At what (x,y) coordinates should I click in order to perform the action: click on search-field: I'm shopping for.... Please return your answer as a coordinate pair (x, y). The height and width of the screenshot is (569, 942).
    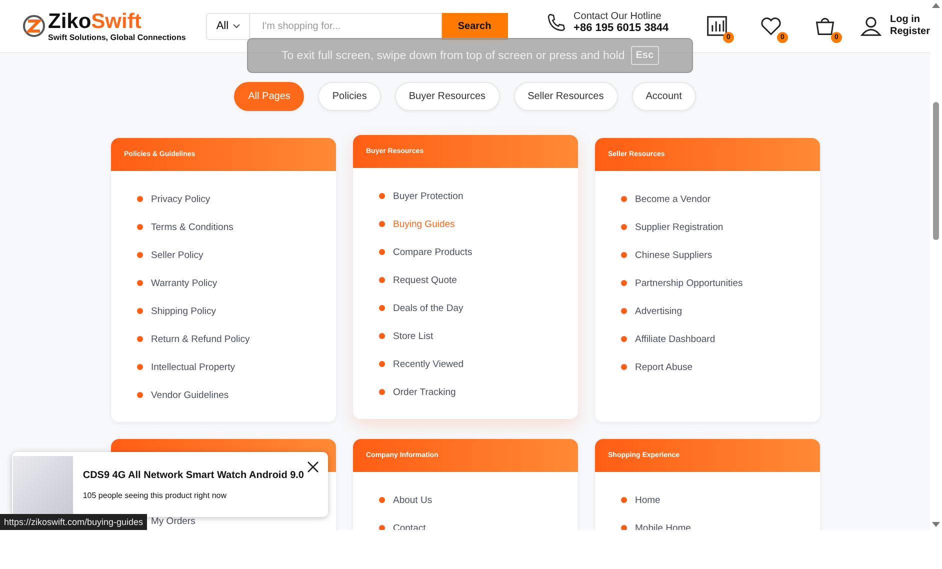
    Looking at the image, I should click on (346, 26).